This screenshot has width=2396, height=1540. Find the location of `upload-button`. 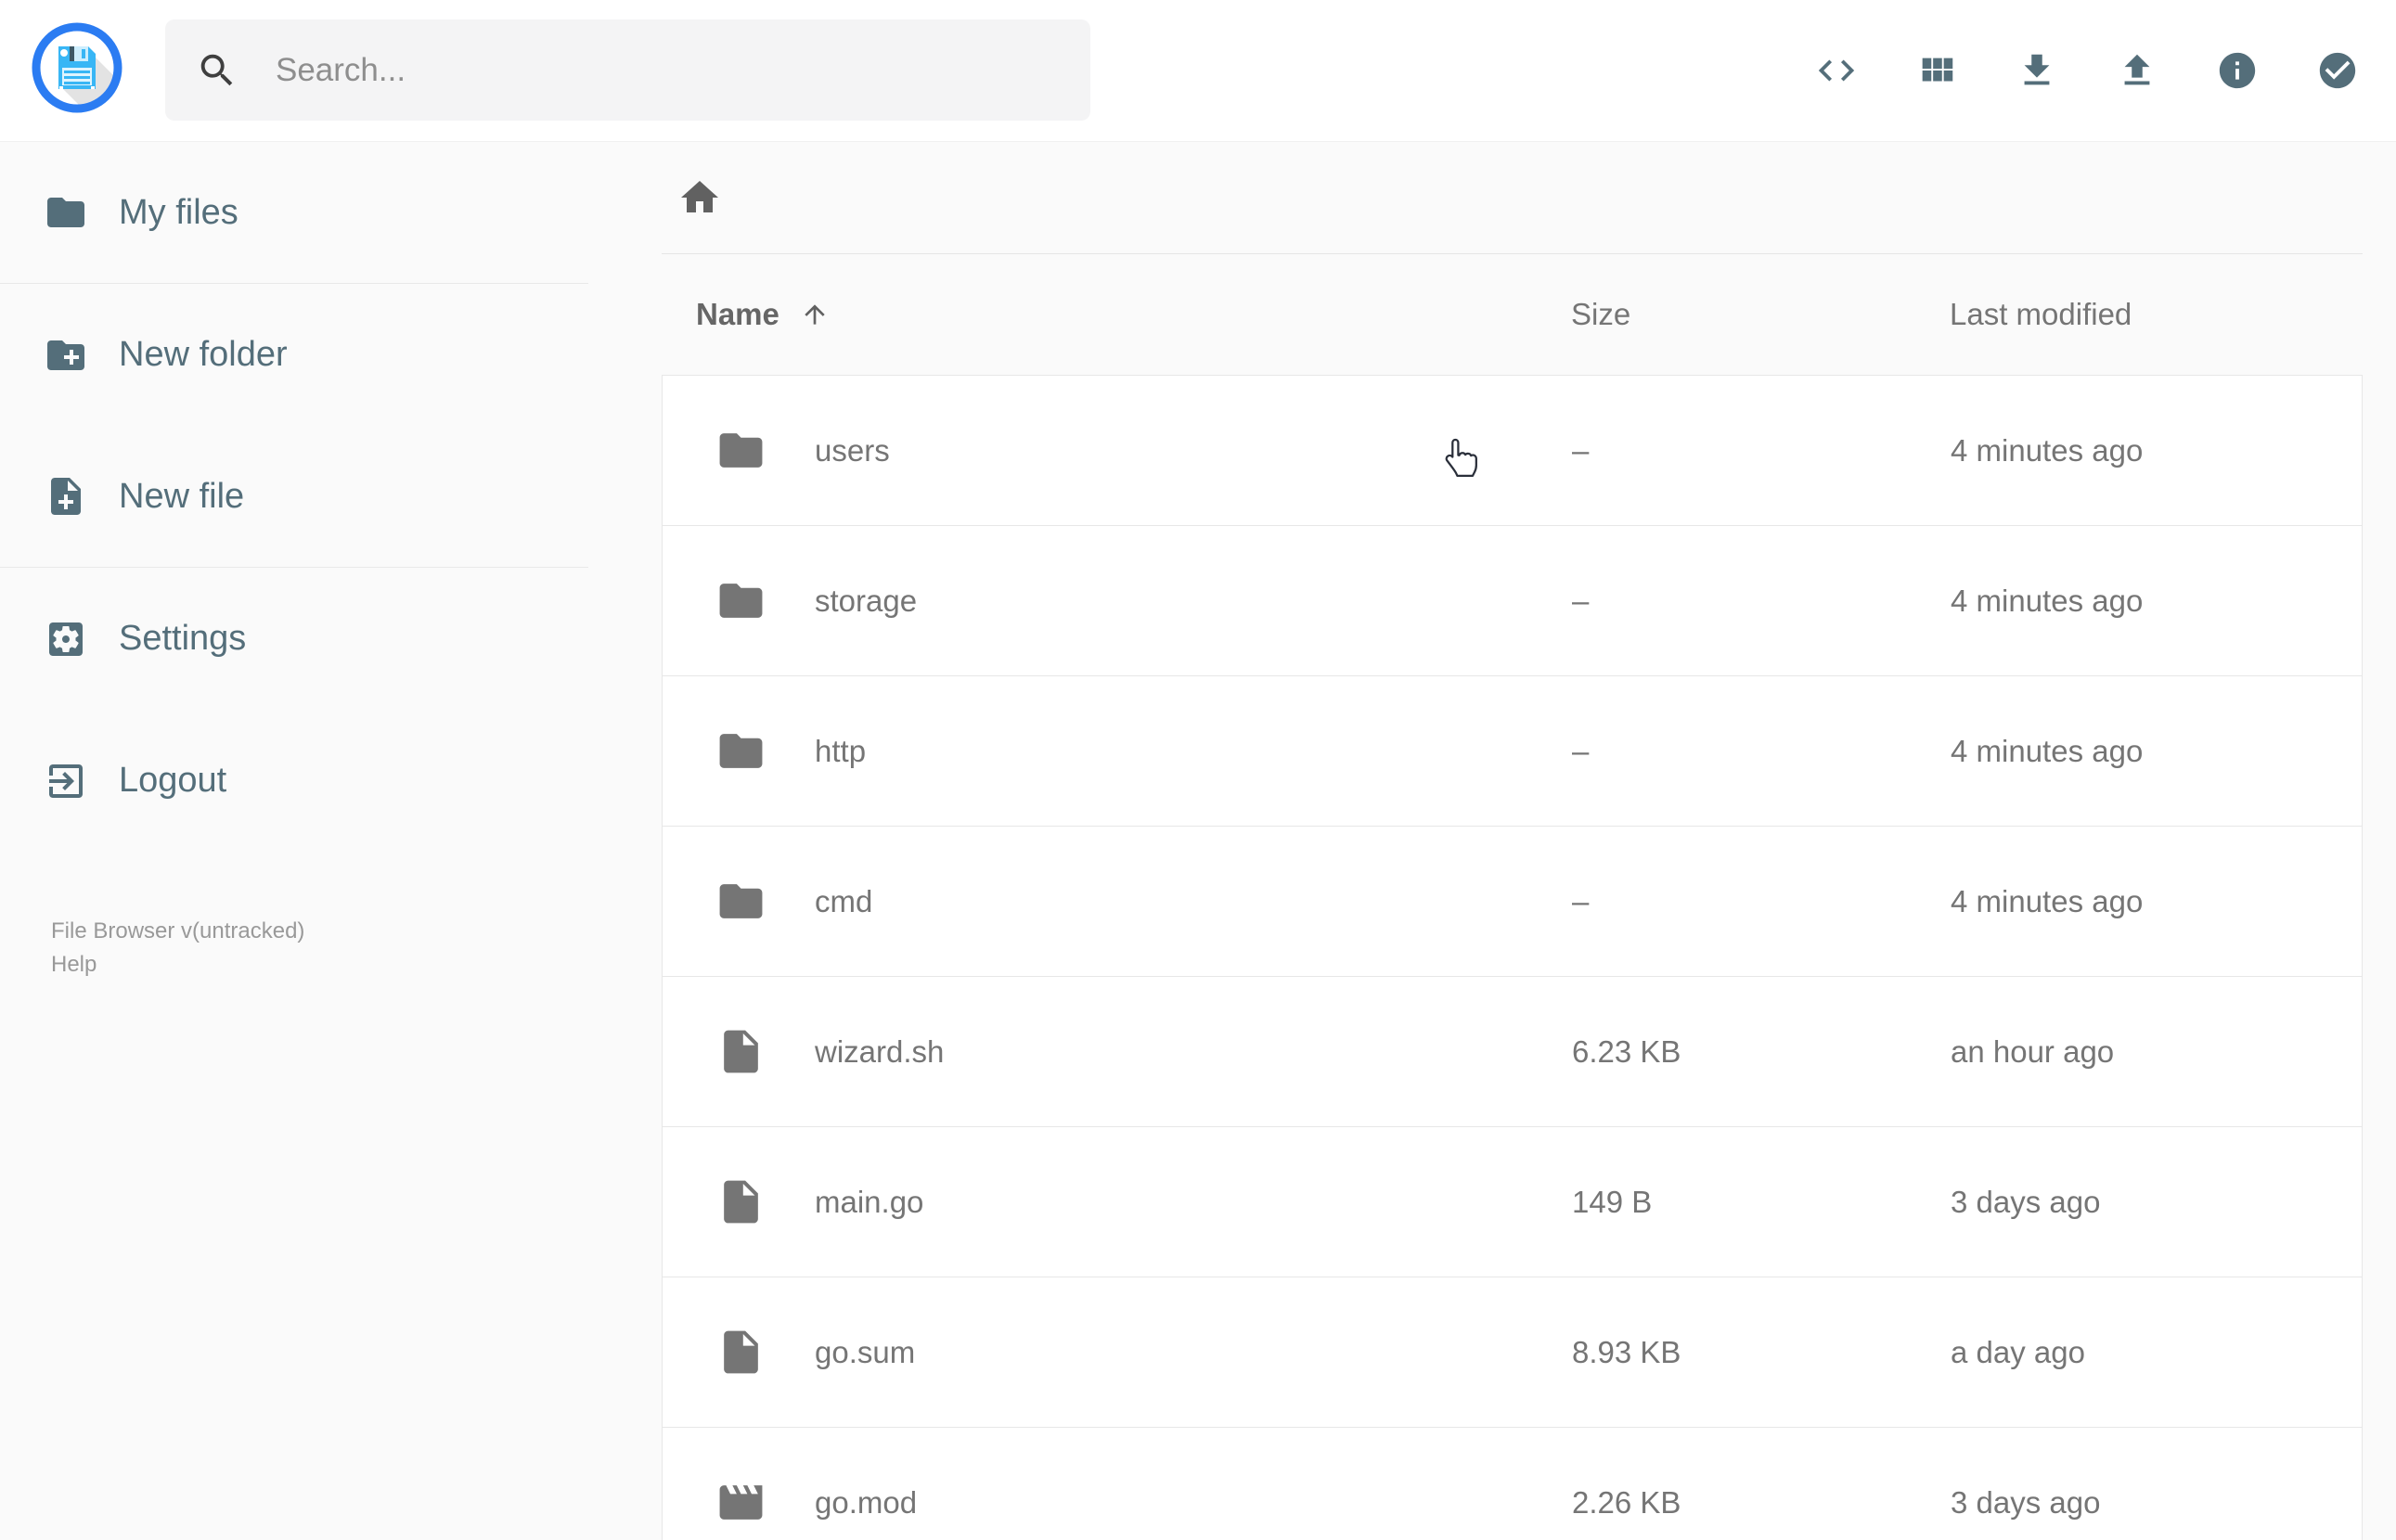

upload-button is located at coordinates (2137, 70).